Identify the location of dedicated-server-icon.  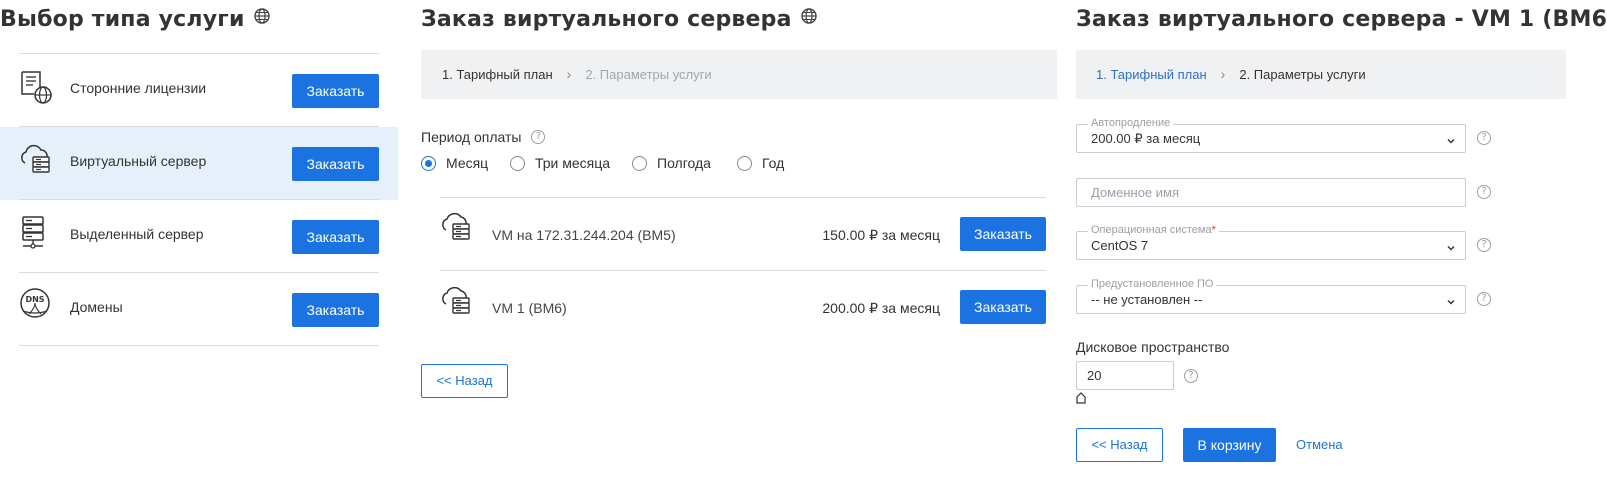
(36, 232).